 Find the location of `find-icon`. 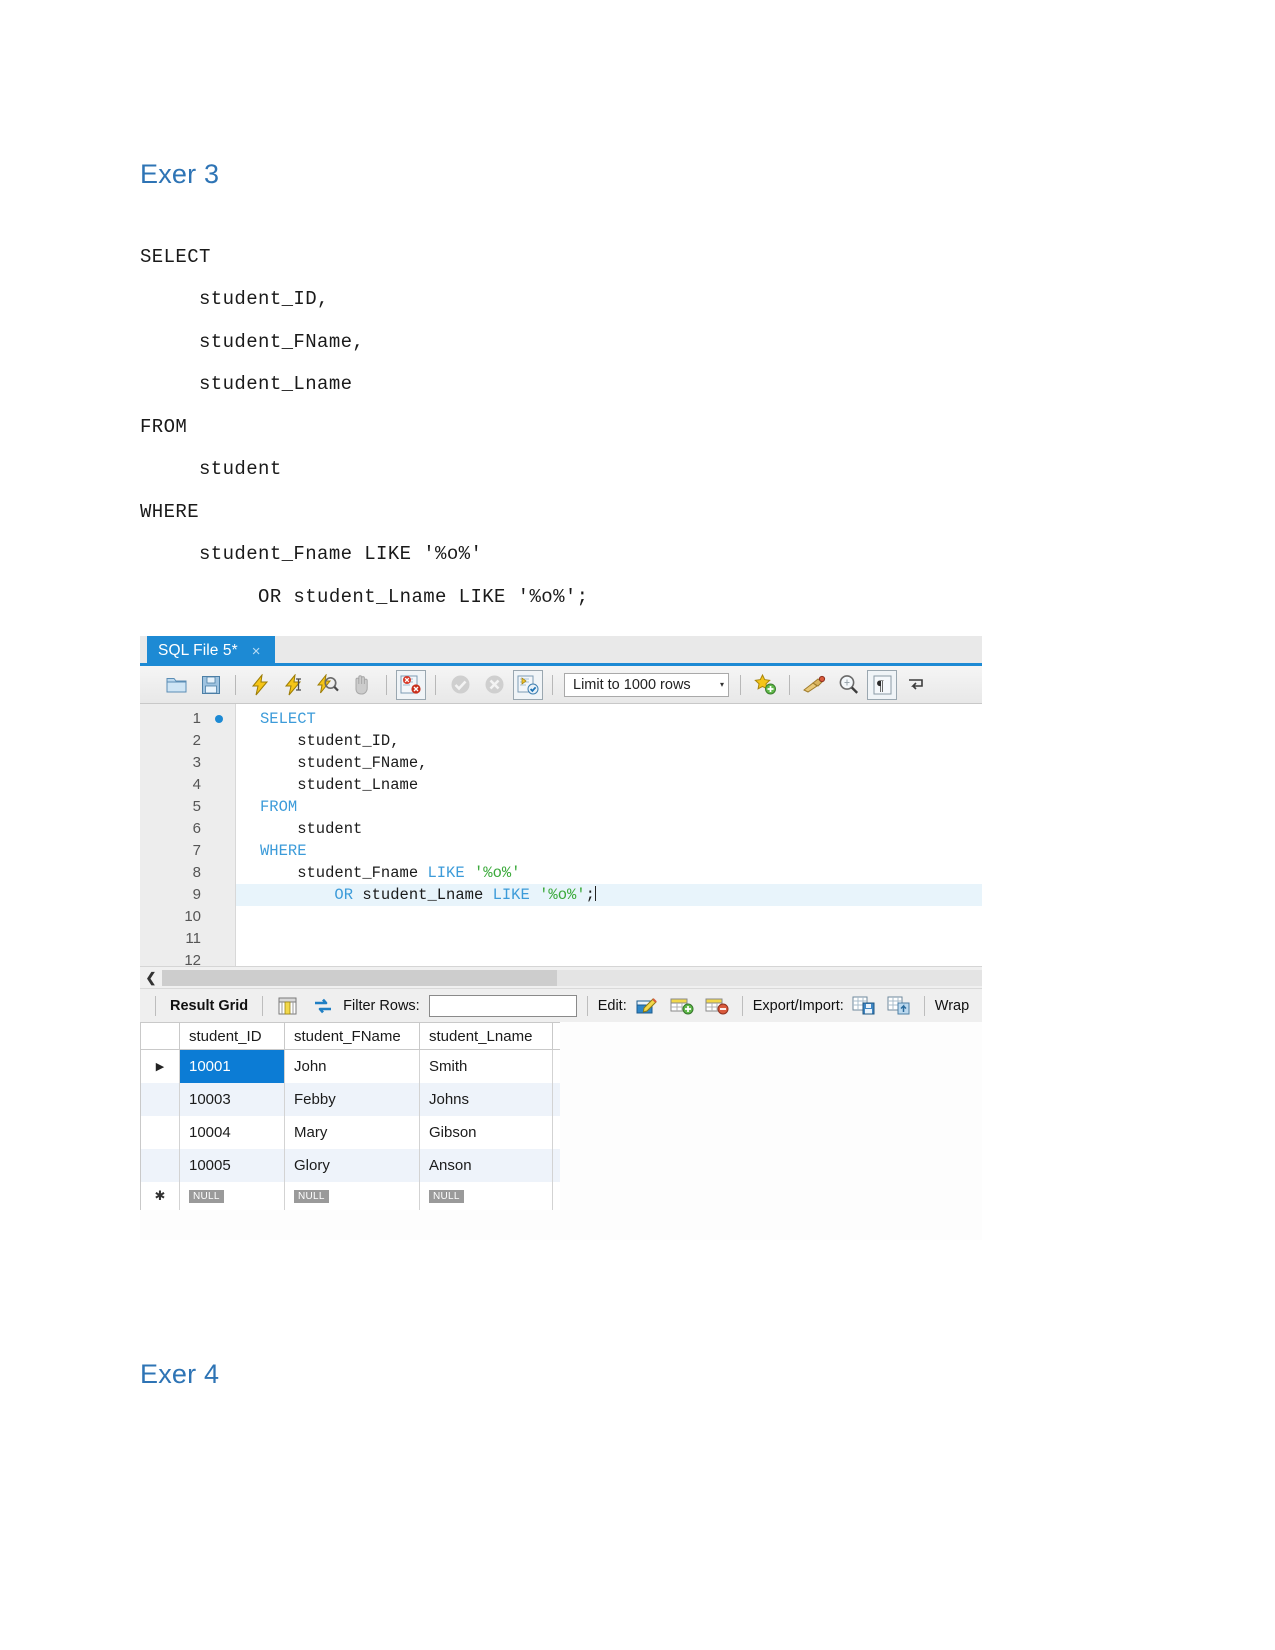

find-icon is located at coordinates (848, 685).